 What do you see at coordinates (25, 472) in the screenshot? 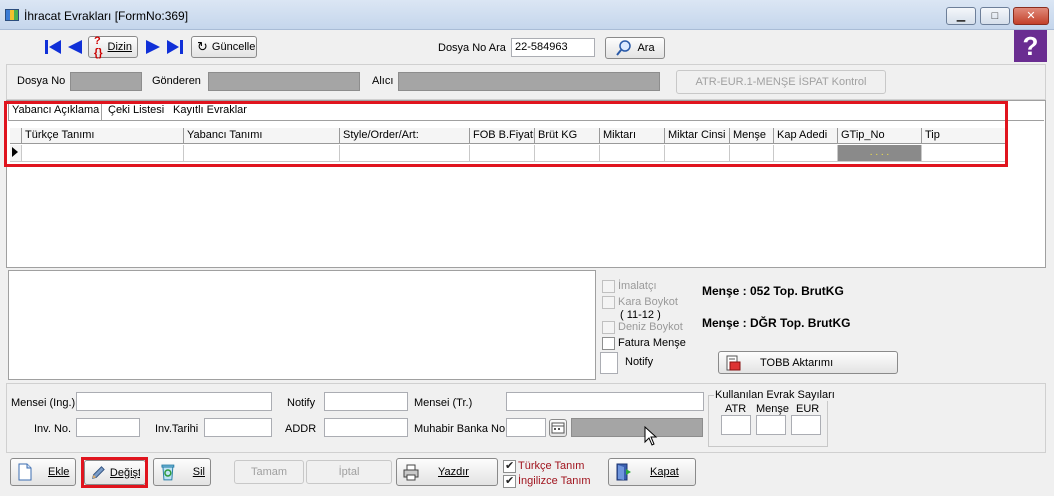
I see `new-document-icon` at bounding box center [25, 472].